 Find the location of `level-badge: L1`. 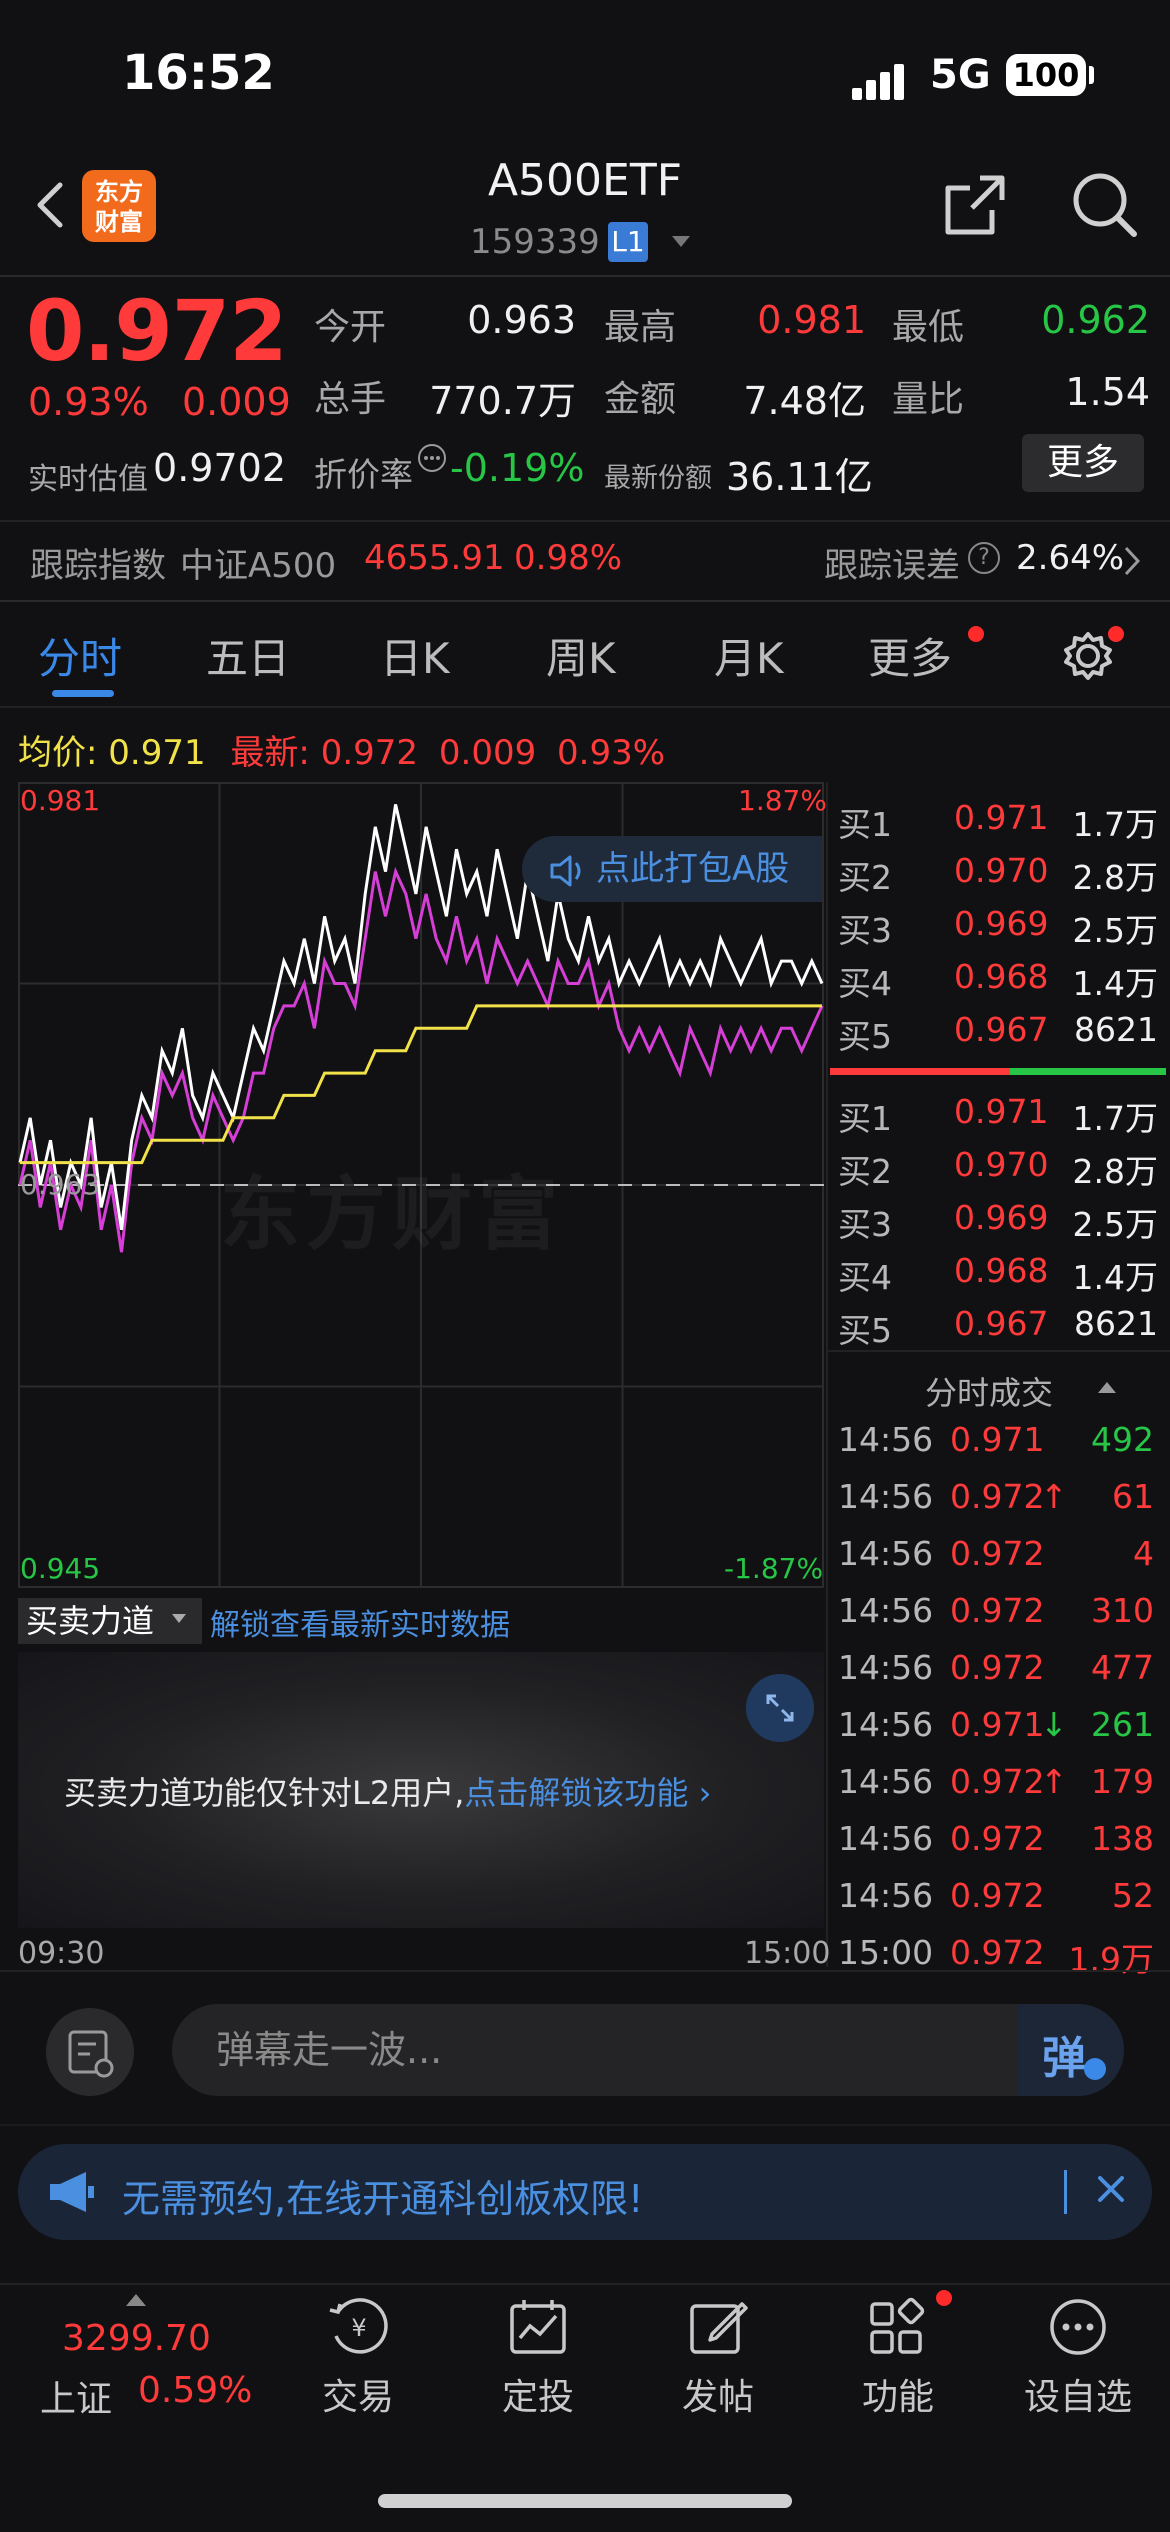

level-badge: L1 is located at coordinates (628, 242).